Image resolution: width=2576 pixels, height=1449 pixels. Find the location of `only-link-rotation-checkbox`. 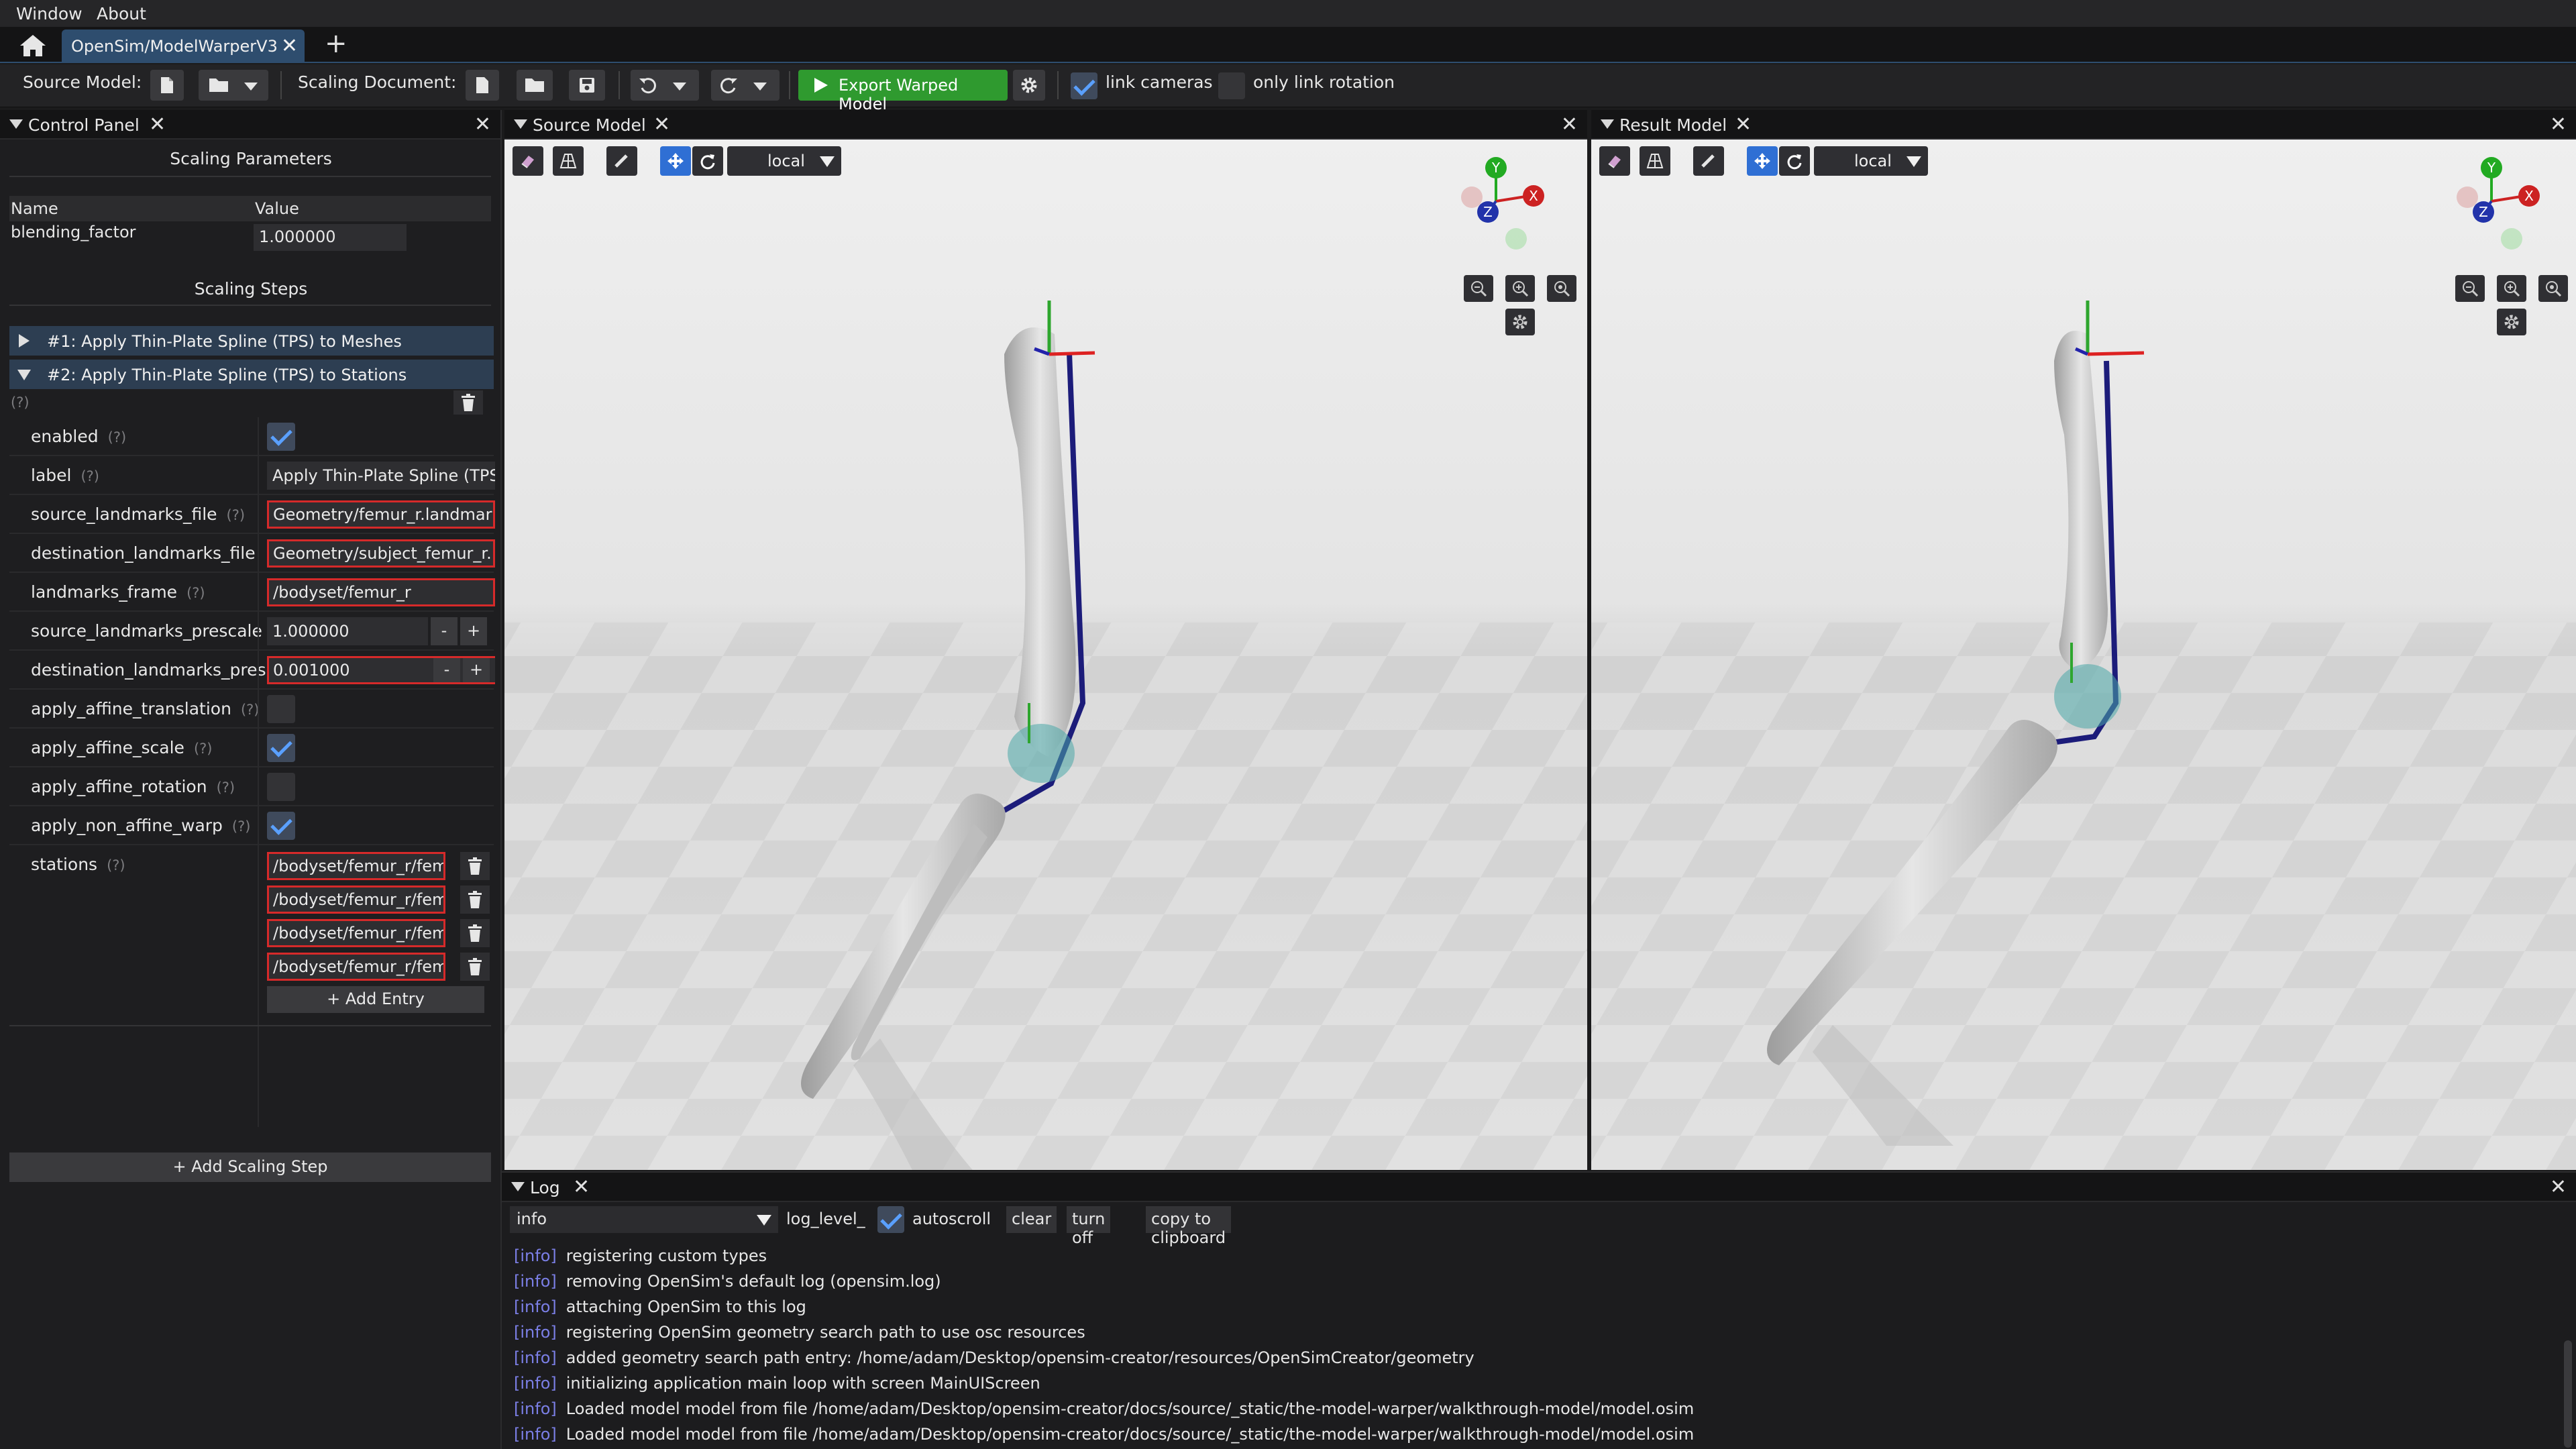

only-link-rotation-checkbox is located at coordinates (1231, 85).